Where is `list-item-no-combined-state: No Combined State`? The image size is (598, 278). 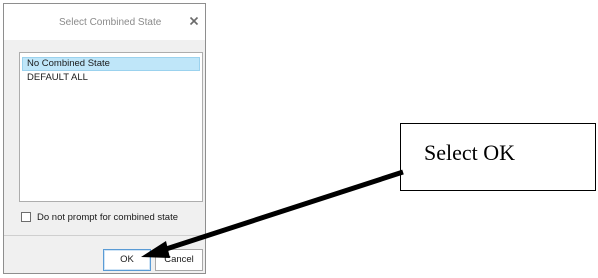 list-item-no-combined-state: No Combined State is located at coordinates (111, 64).